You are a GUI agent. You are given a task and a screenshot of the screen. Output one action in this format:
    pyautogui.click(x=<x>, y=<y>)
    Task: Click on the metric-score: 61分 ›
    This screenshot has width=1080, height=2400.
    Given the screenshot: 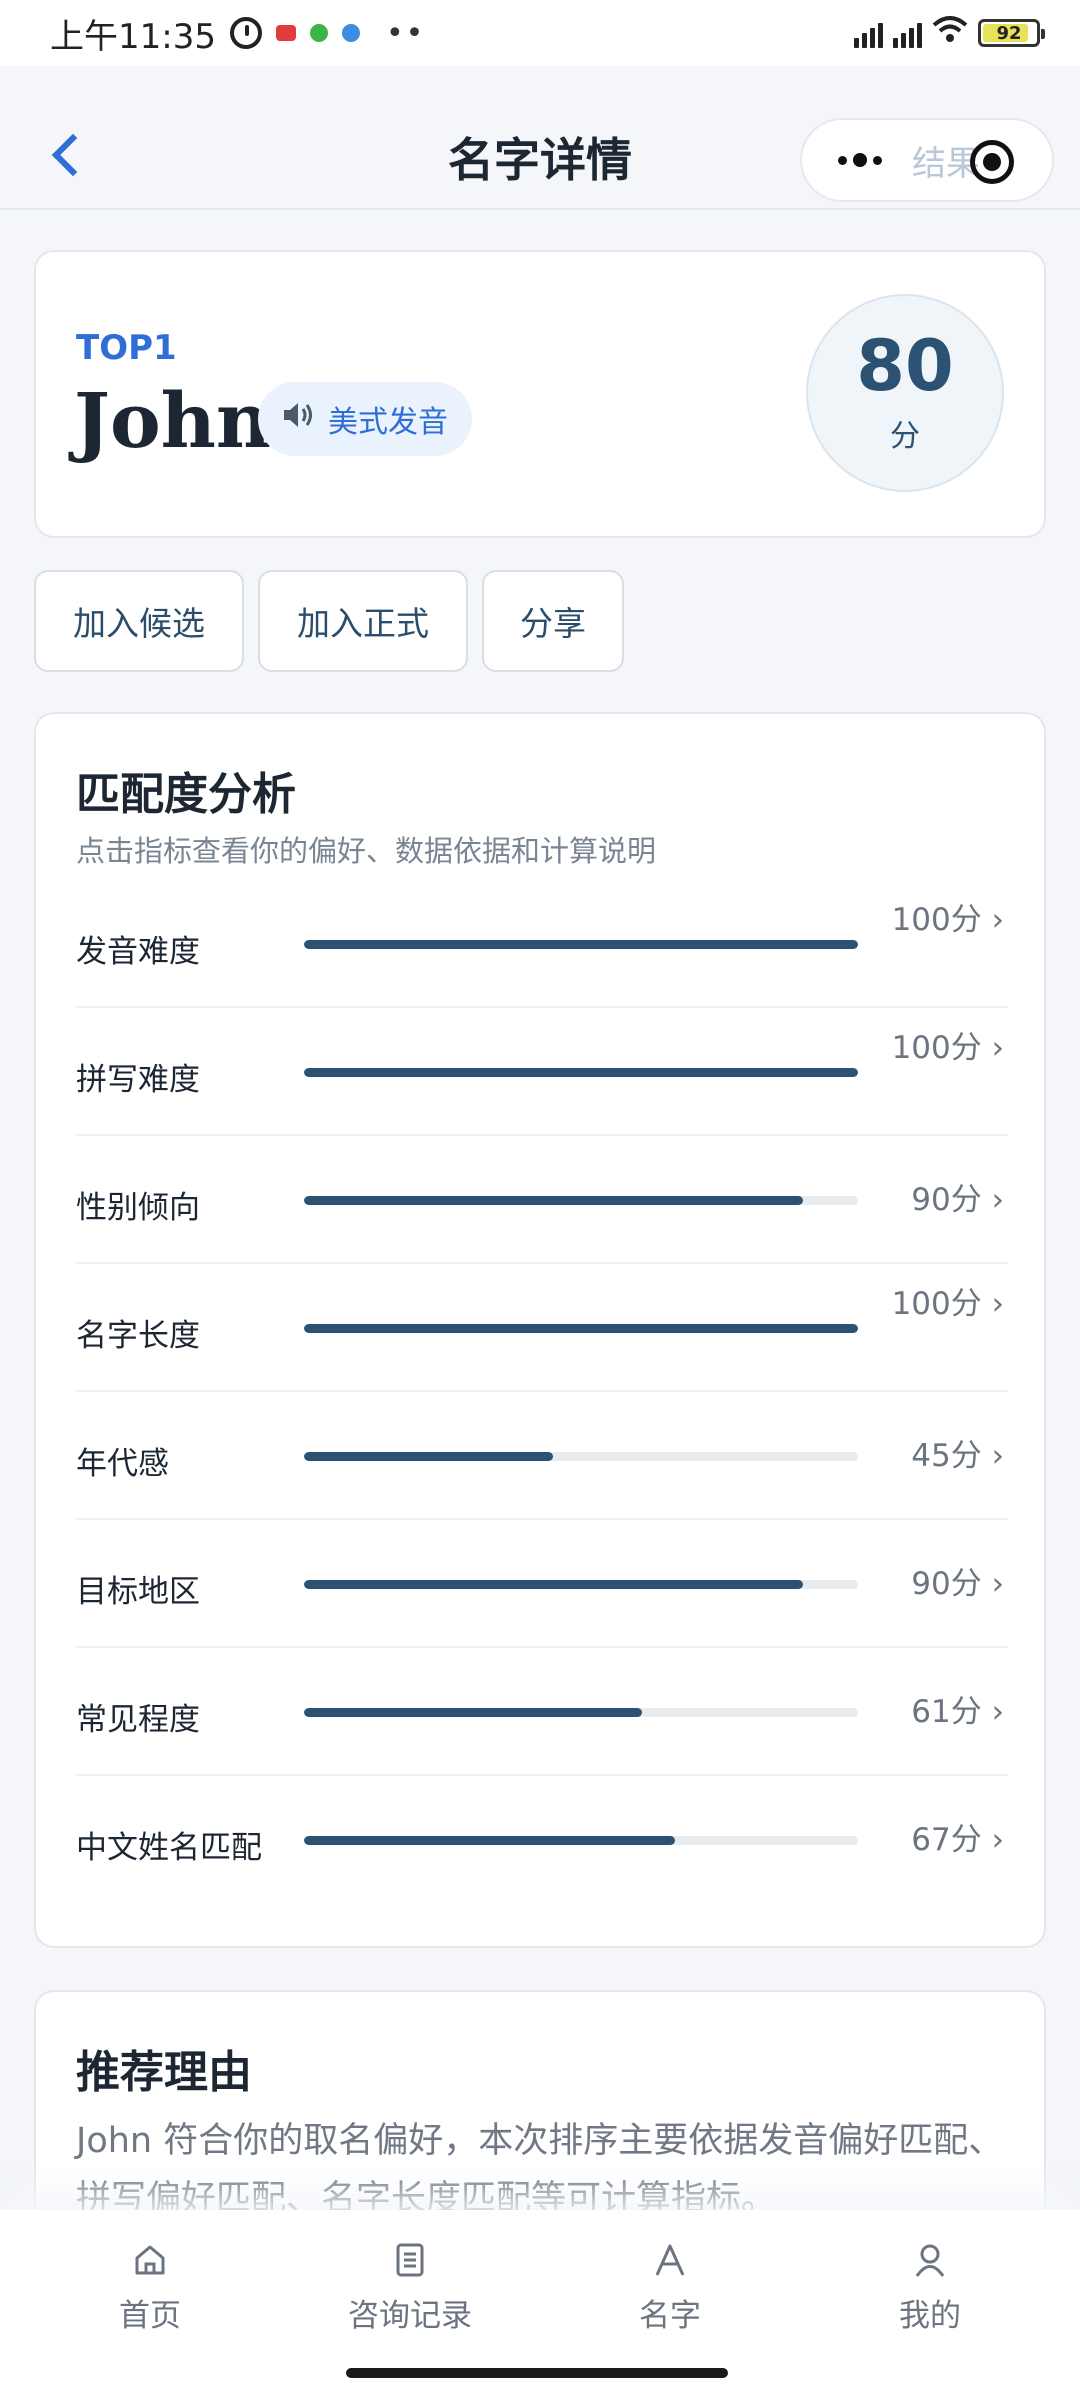 What is the action you would take?
    pyautogui.click(x=957, y=1712)
    